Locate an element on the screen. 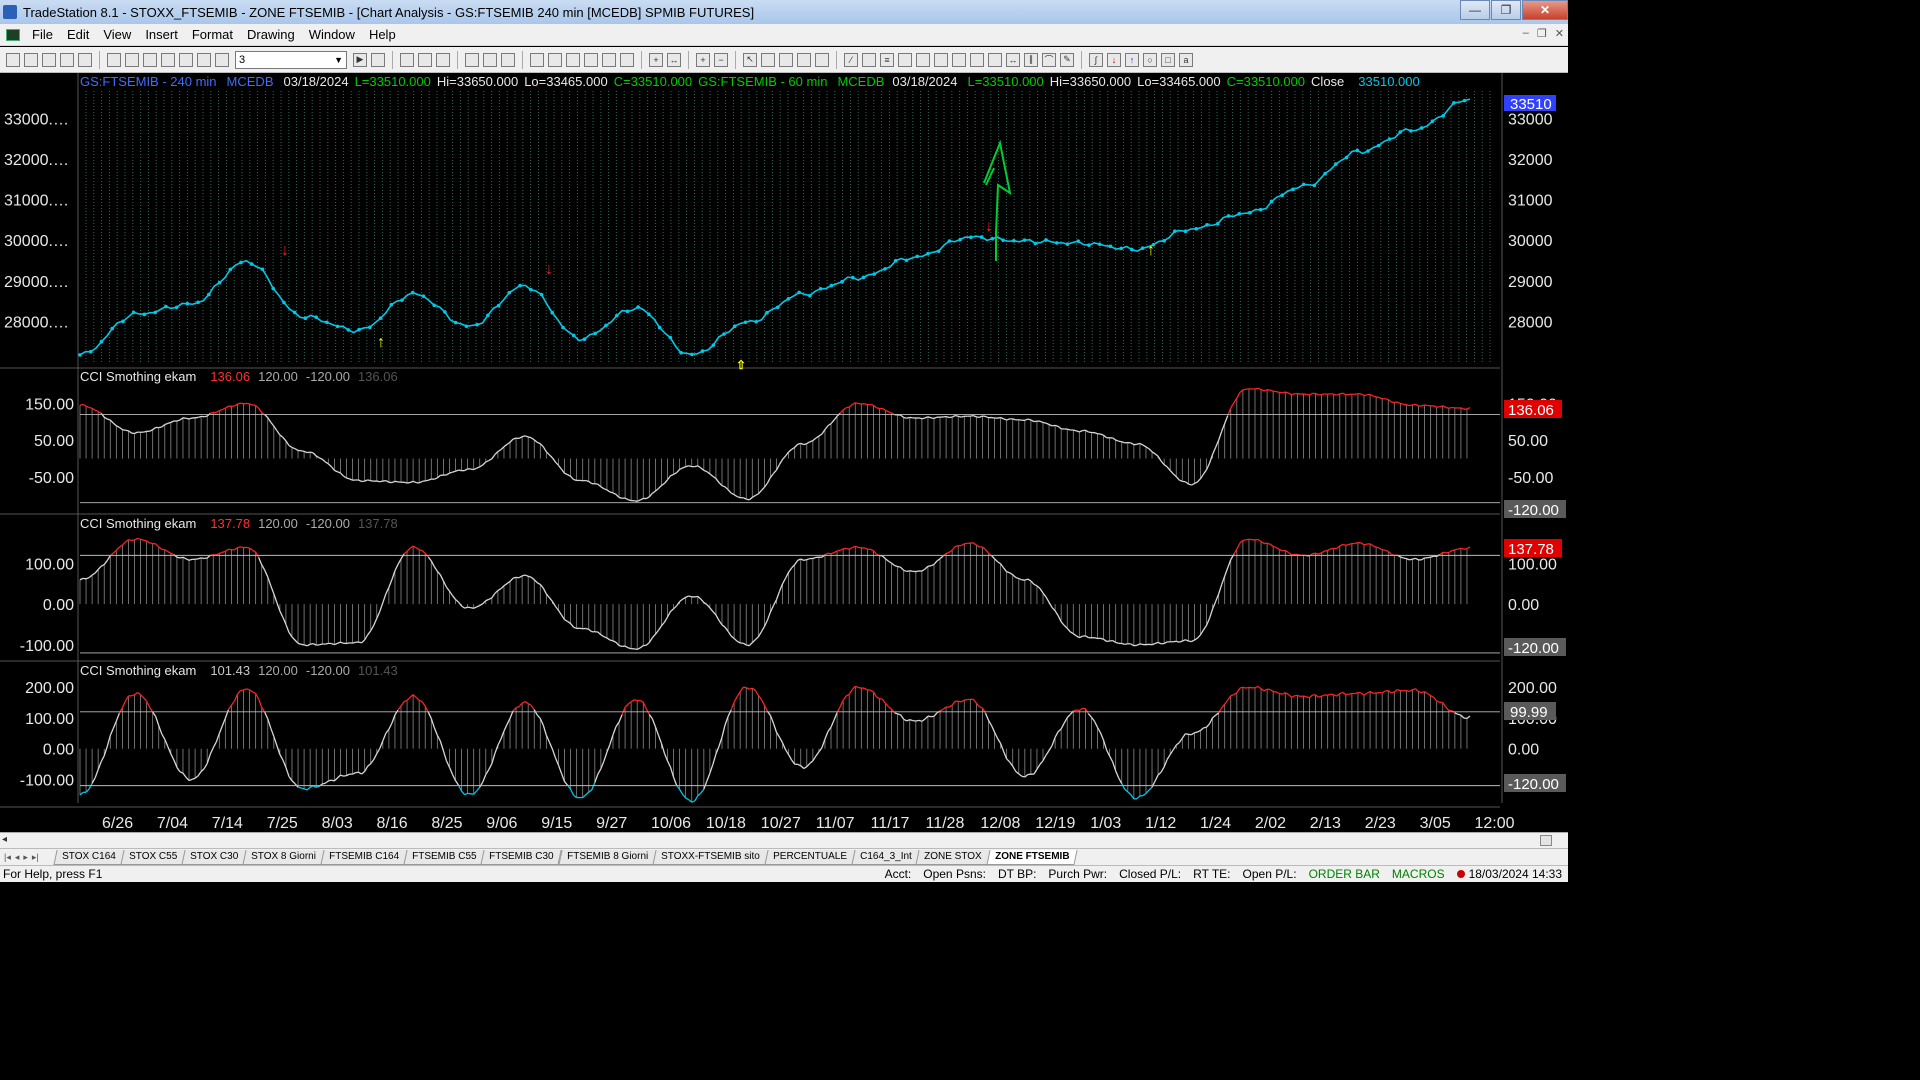  tab-stox-c30: STOX C30 is located at coordinates (214, 857).